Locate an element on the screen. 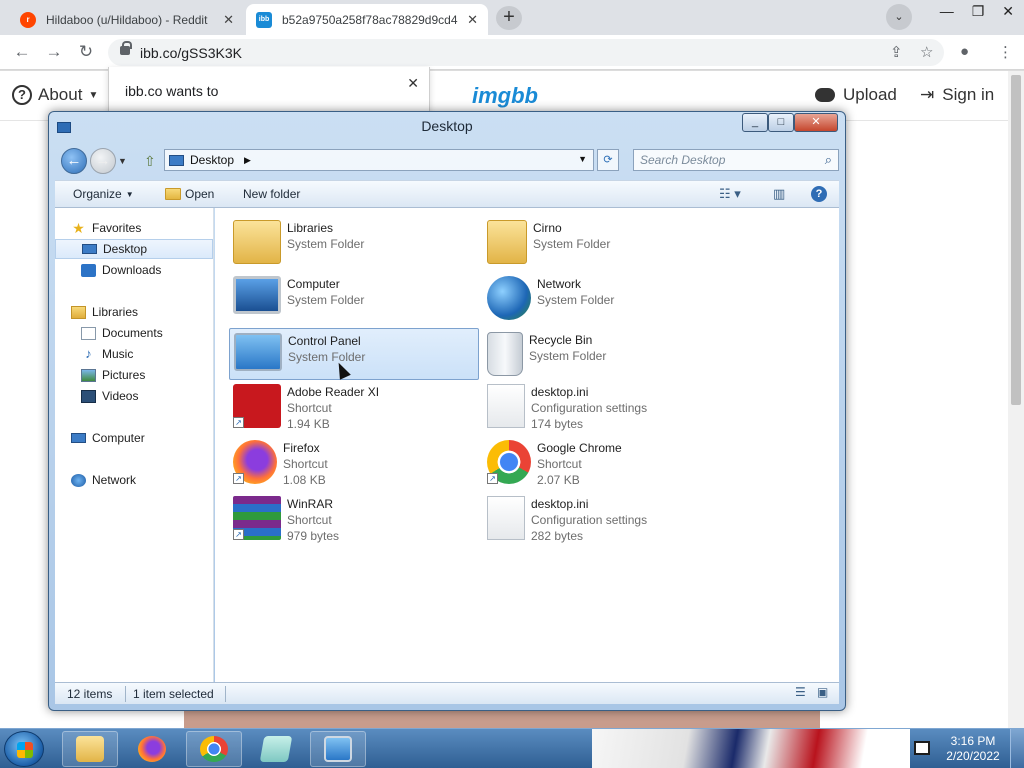 This screenshot has width=1024, height=768. address-bar: ibb.co/gSS3K3K ⇪ ☆ is located at coordinates (526, 52).